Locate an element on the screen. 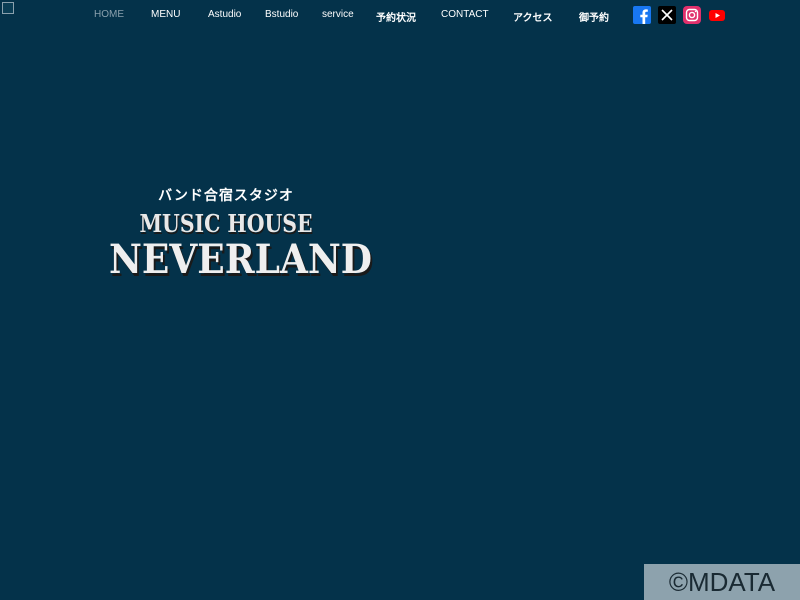 Image resolution: width=800 pixels, height=600 pixels. hero-subtitle: バンド合宿スタジオ is located at coordinates (226, 196).